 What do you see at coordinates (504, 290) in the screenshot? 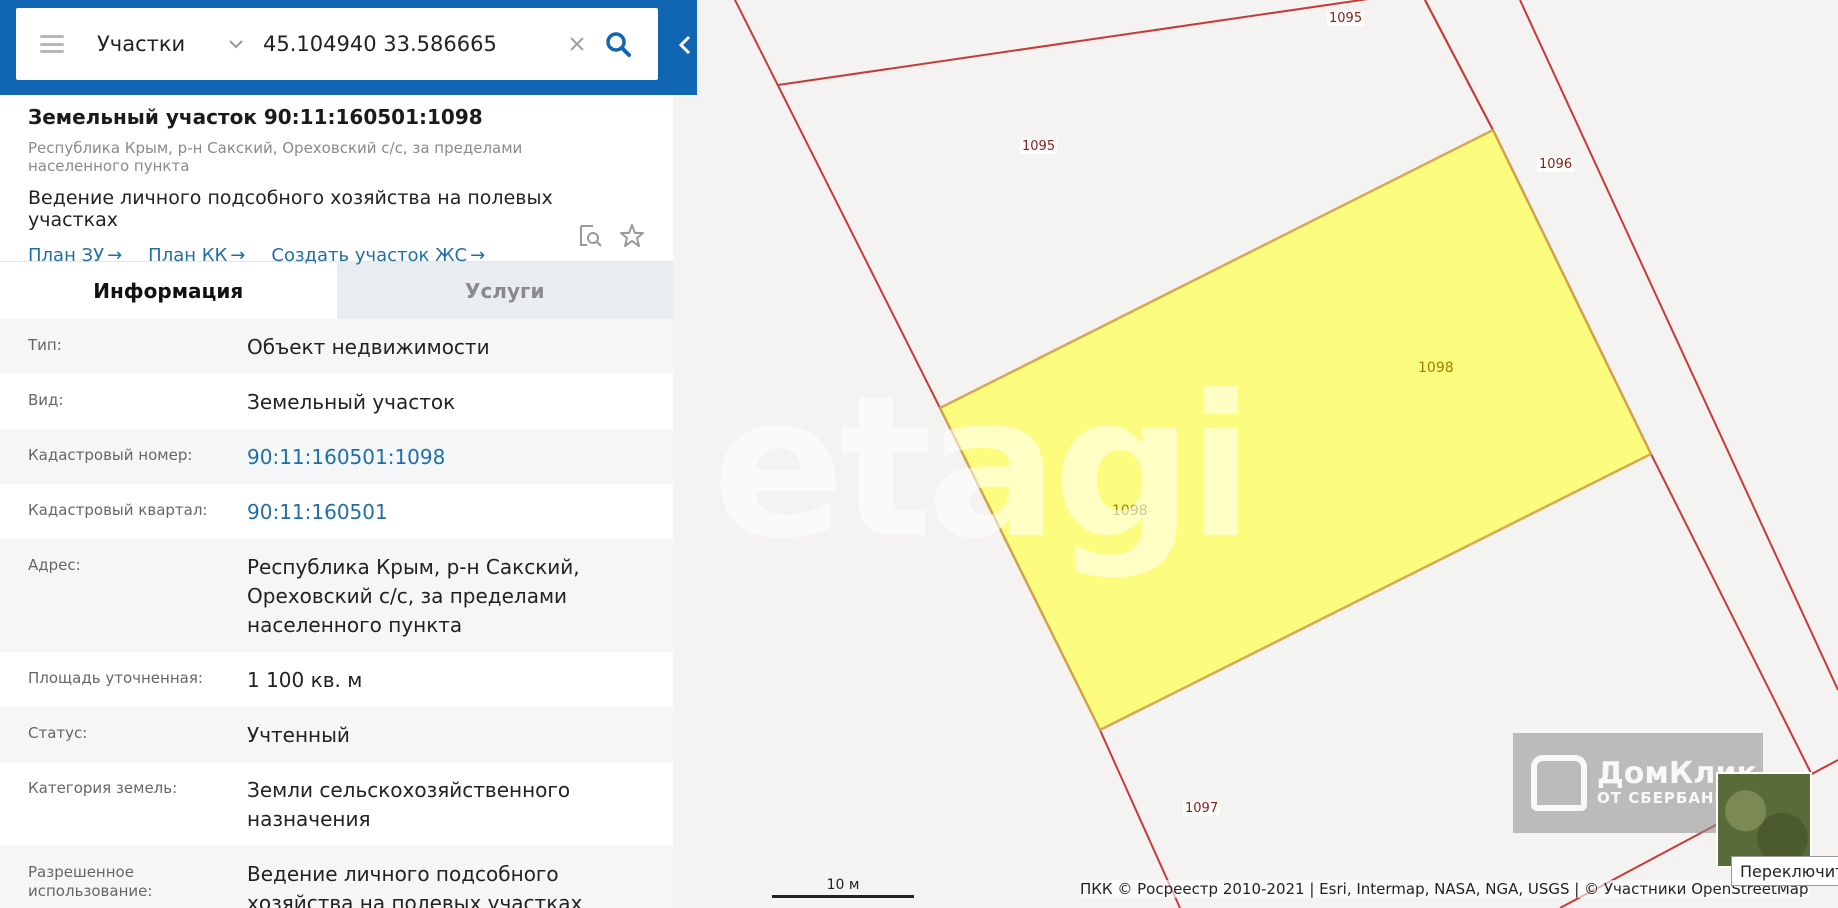
I see `tab-services: Услуги` at bounding box center [504, 290].